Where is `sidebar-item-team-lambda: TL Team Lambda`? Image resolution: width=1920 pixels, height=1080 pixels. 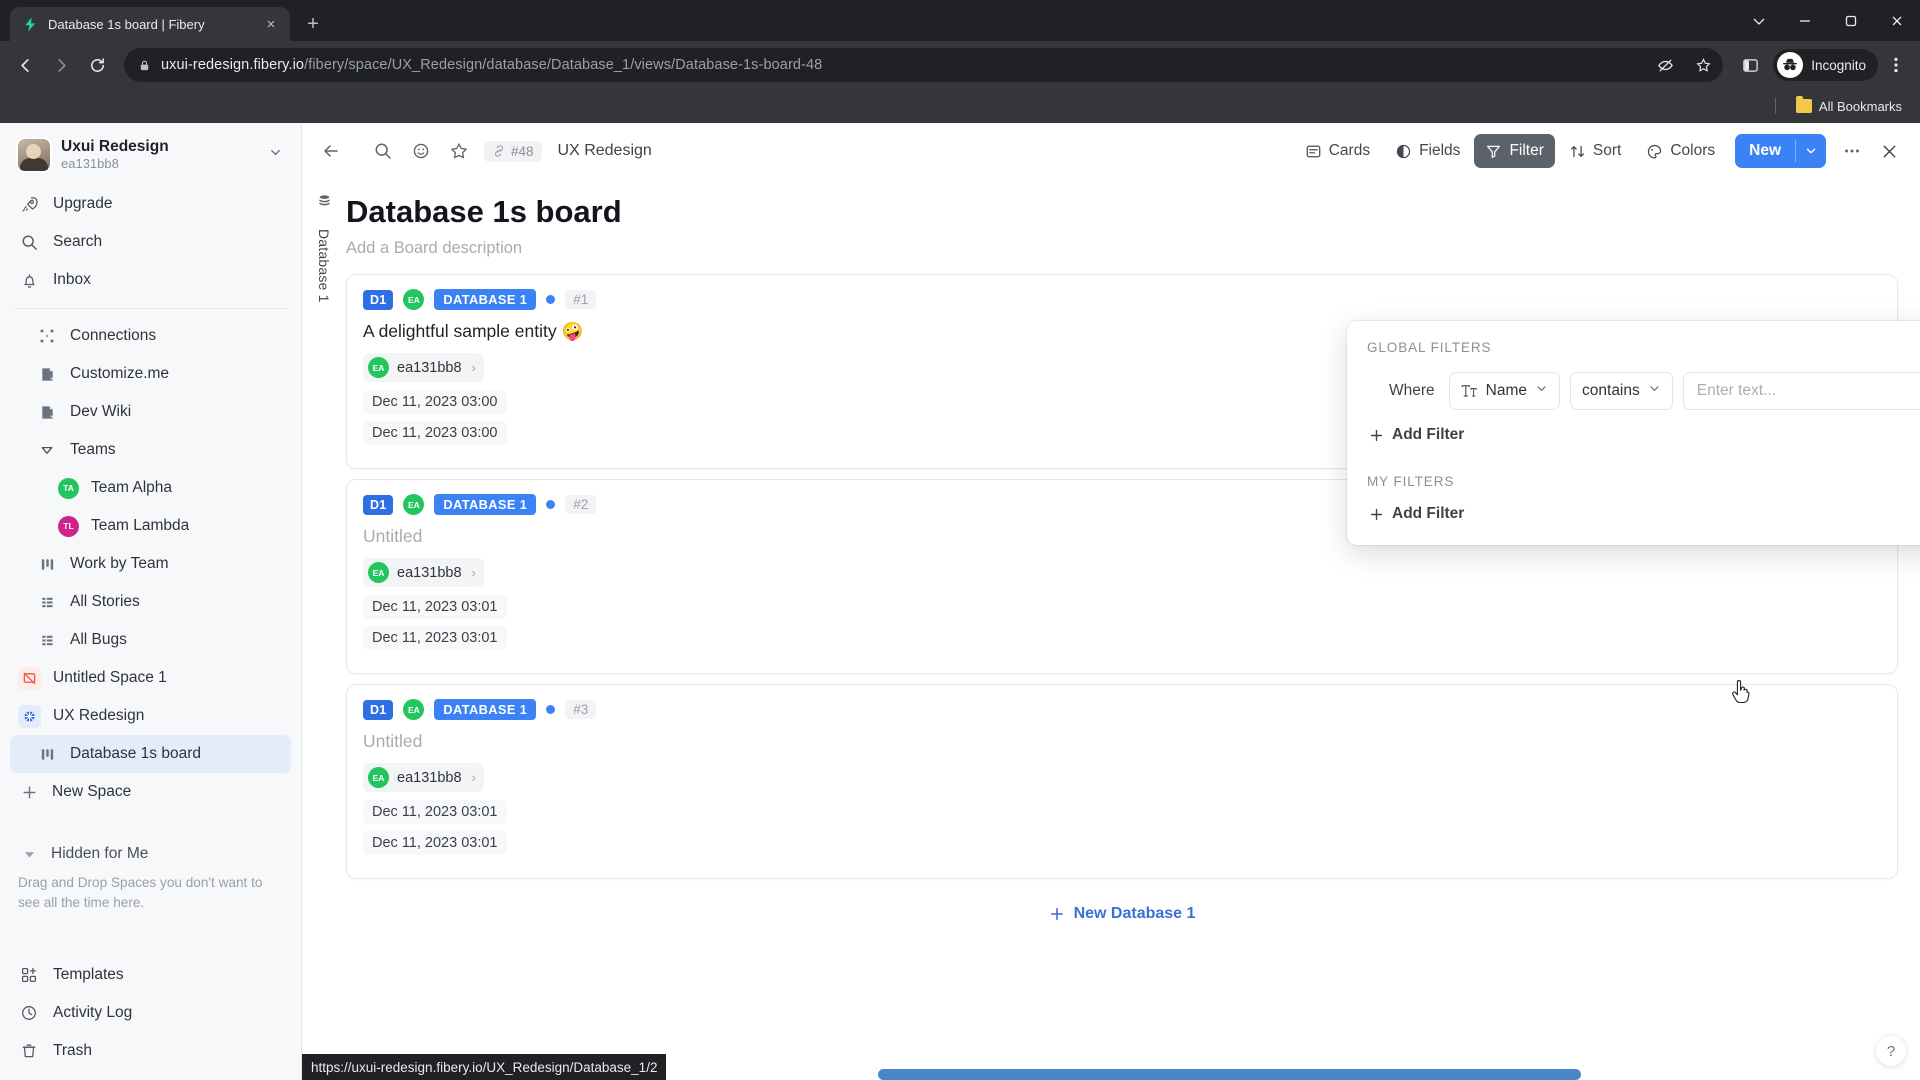 sidebar-item-team-lambda: TL Team Lambda is located at coordinates (150, 526).